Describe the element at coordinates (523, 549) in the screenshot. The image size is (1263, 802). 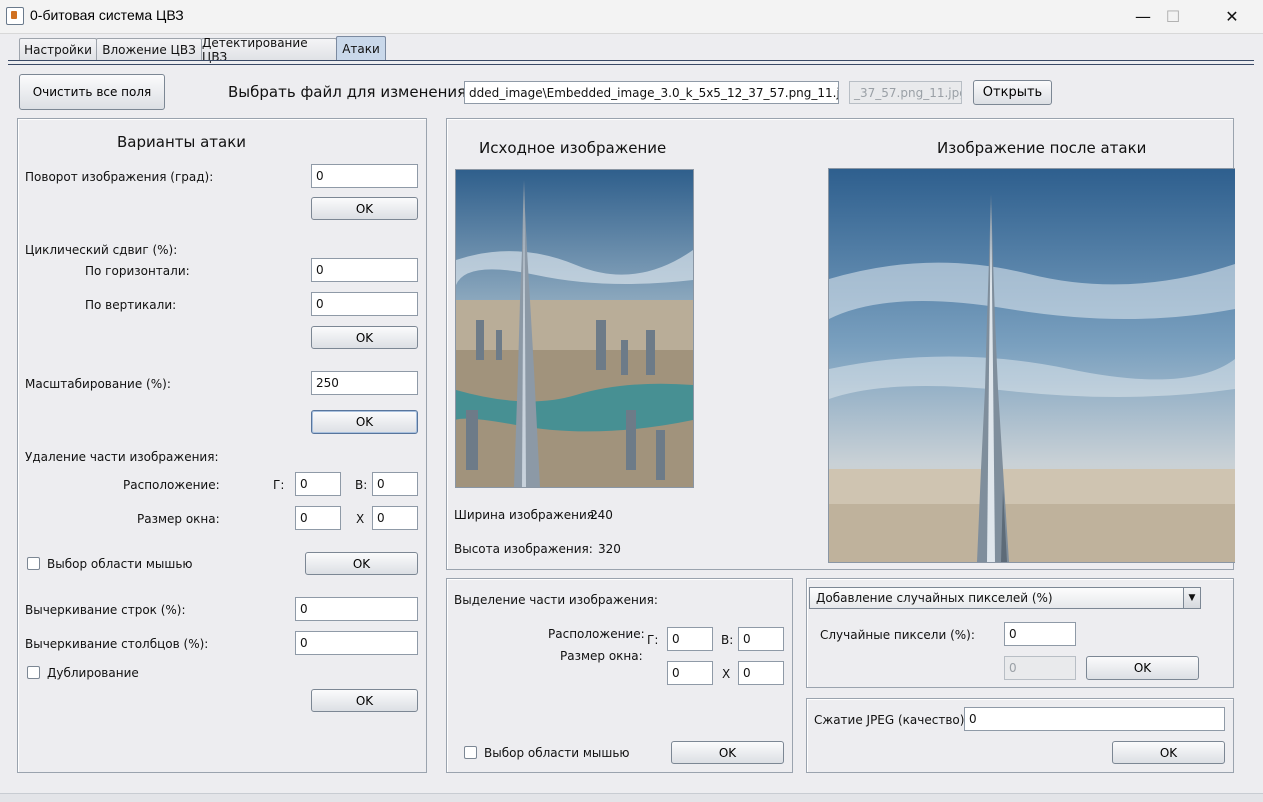
I see `height-label: Высота изображения:` at that location.